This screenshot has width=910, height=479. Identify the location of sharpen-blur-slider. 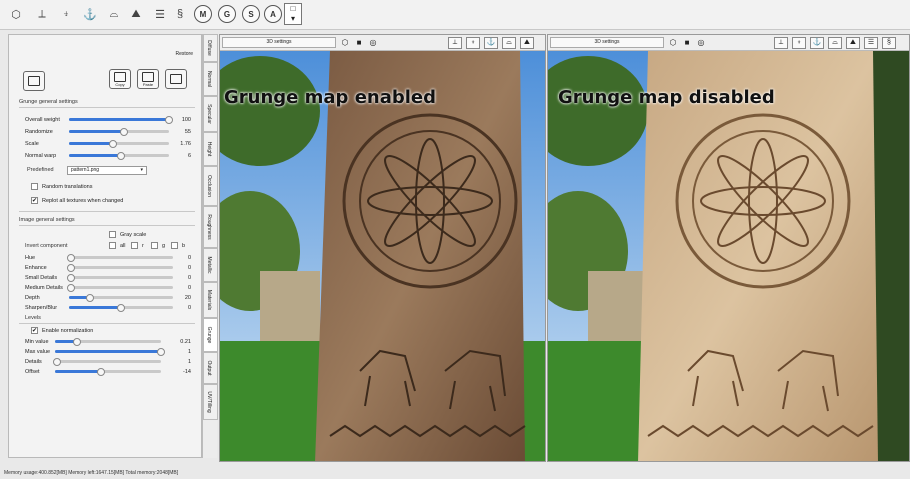
(121, 307).